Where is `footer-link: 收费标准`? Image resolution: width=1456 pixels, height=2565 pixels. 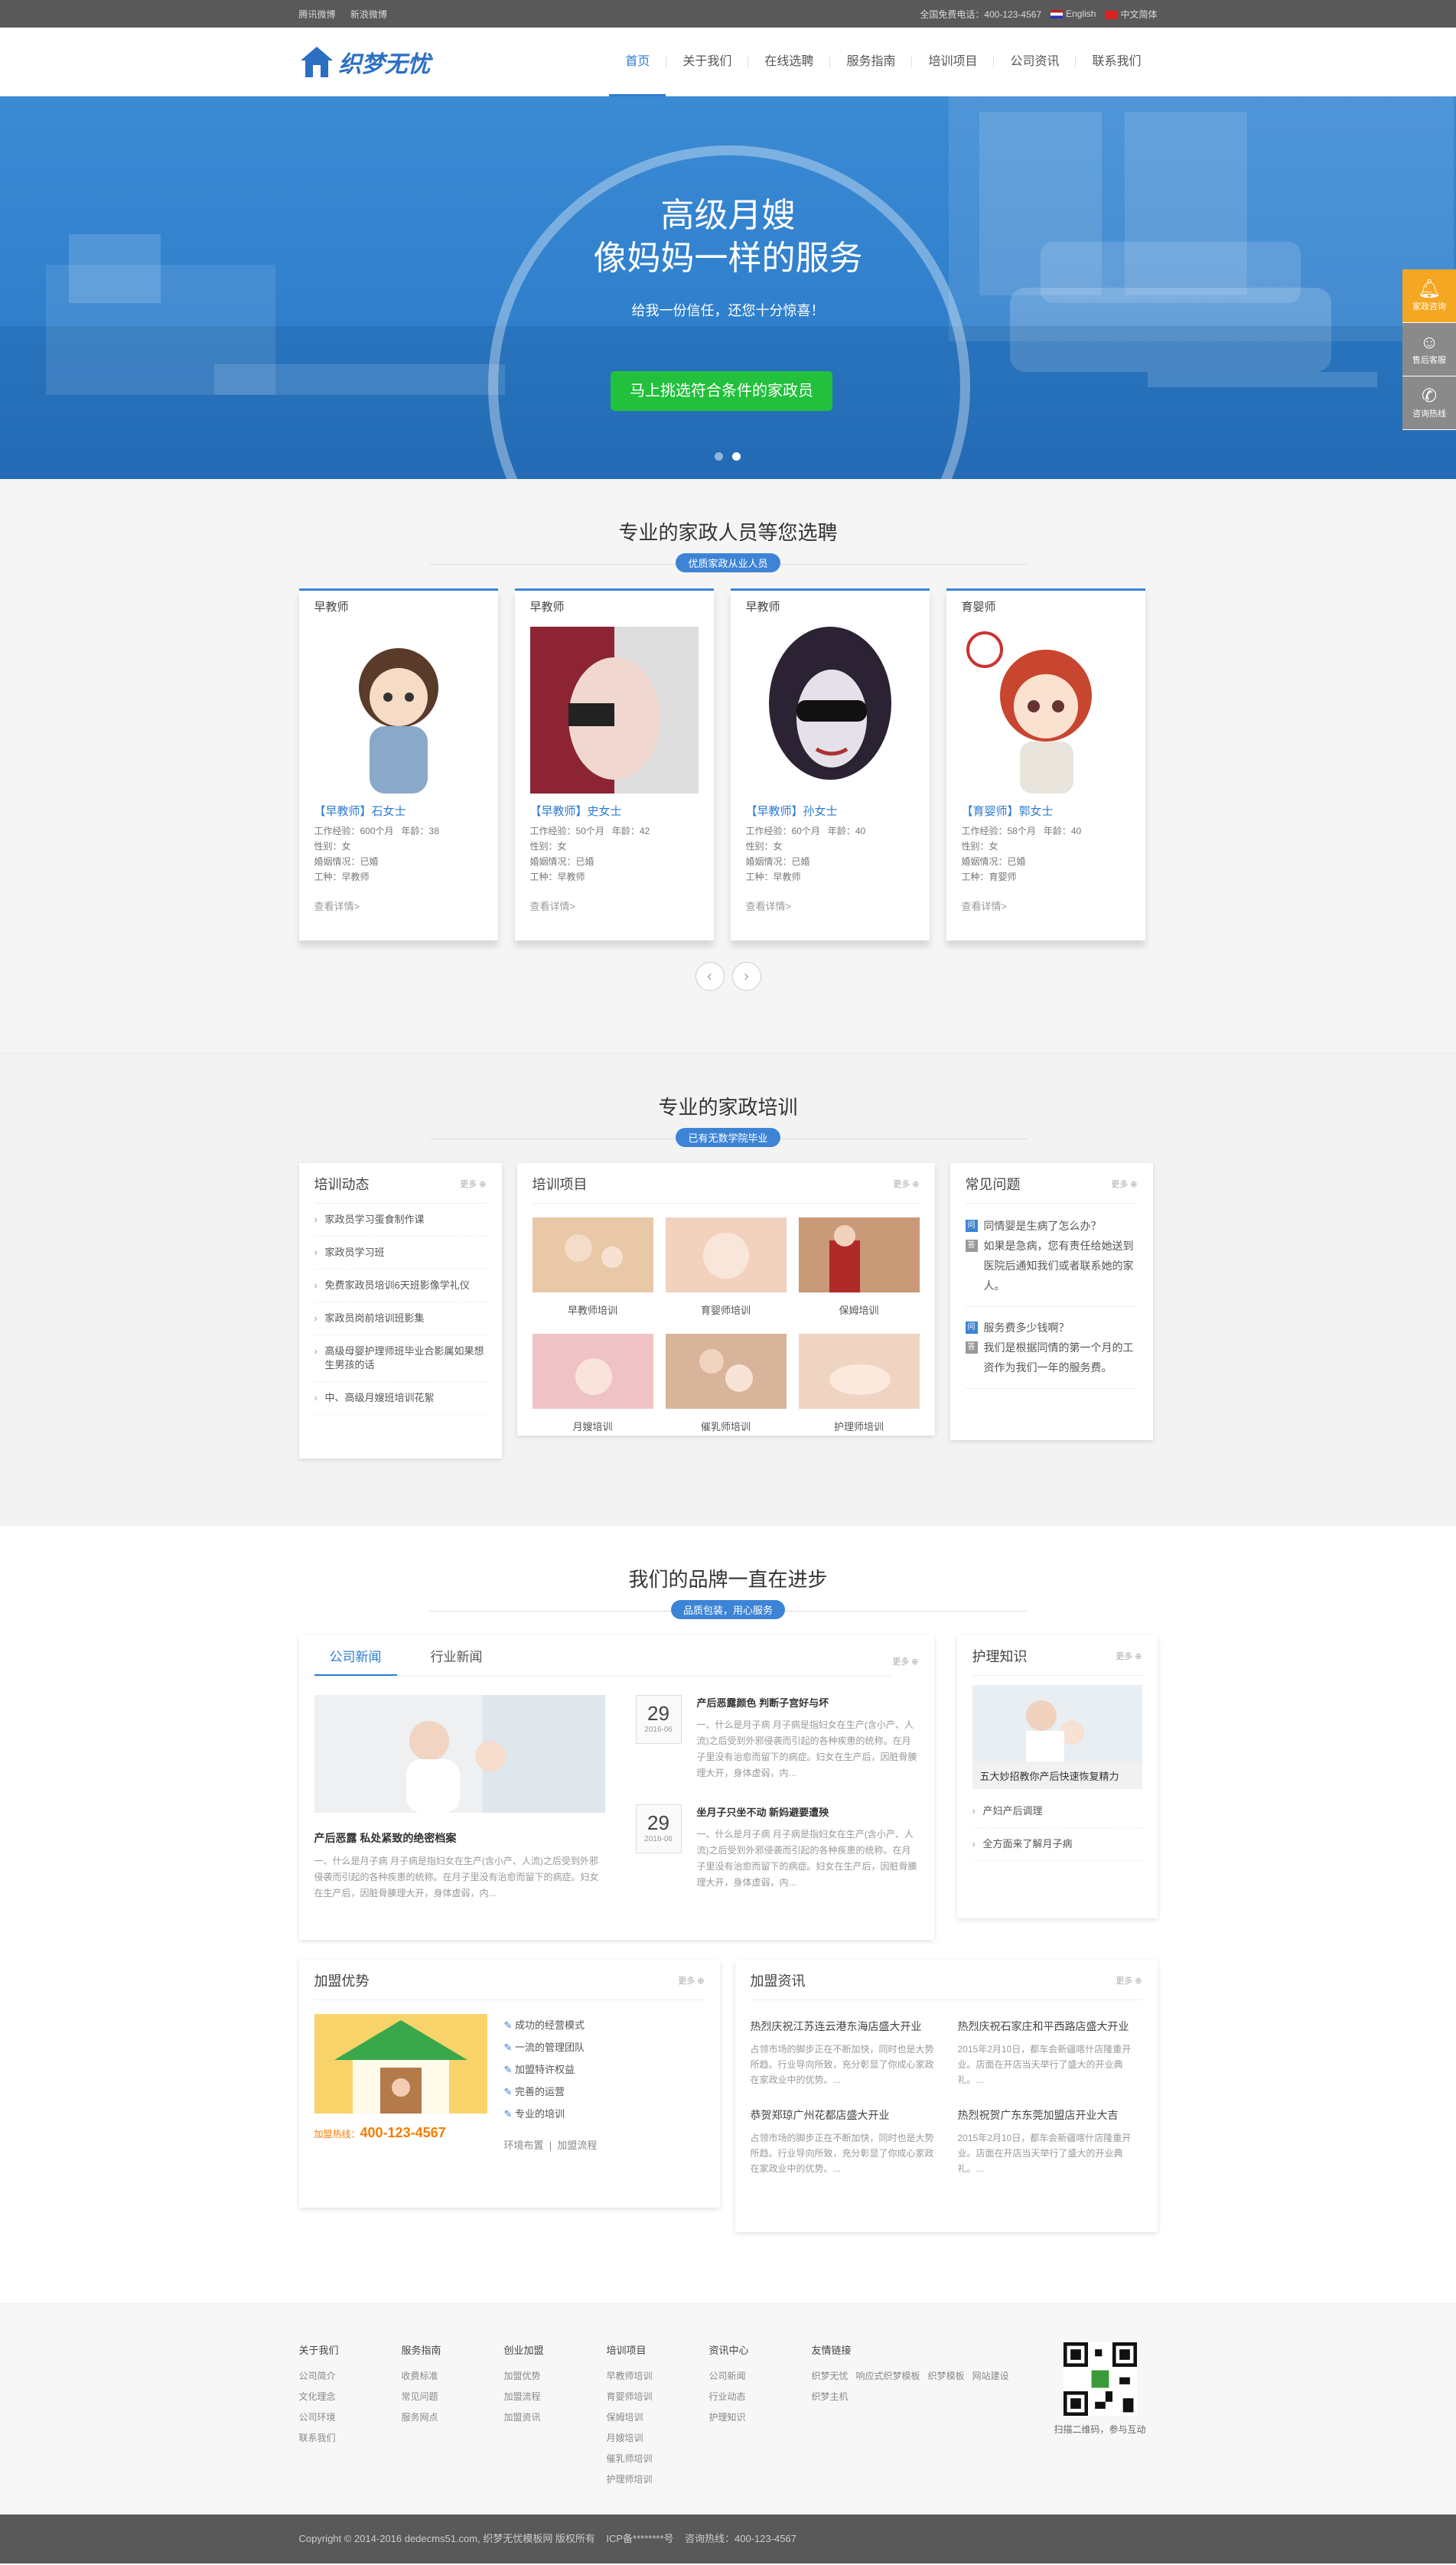
footer-link: 收费标准 is located at coordinates (453, 2376).